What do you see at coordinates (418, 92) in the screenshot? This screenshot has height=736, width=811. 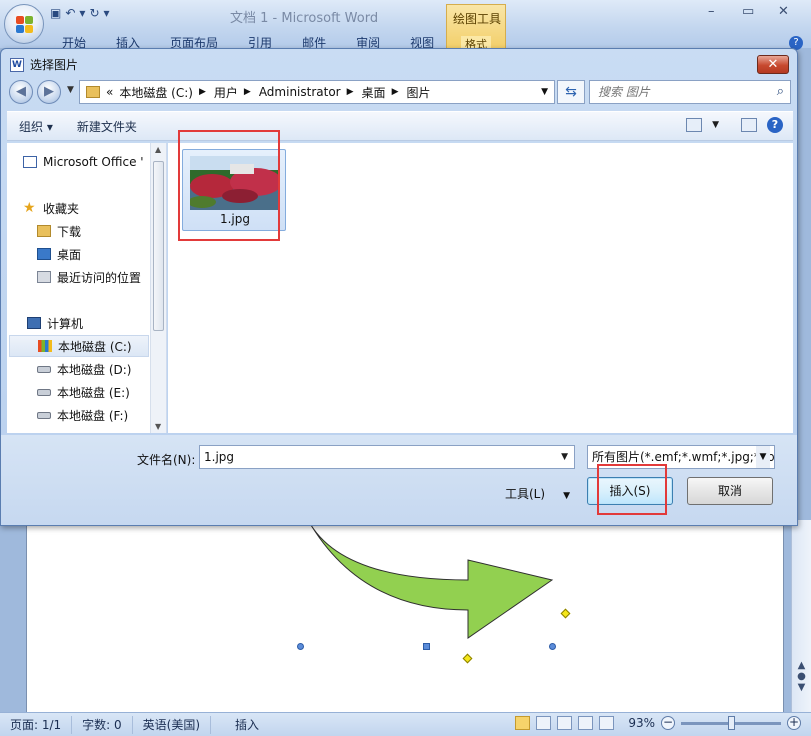 I see `breadcrumb-pictures: 图片` at bounding box center [418, 92].